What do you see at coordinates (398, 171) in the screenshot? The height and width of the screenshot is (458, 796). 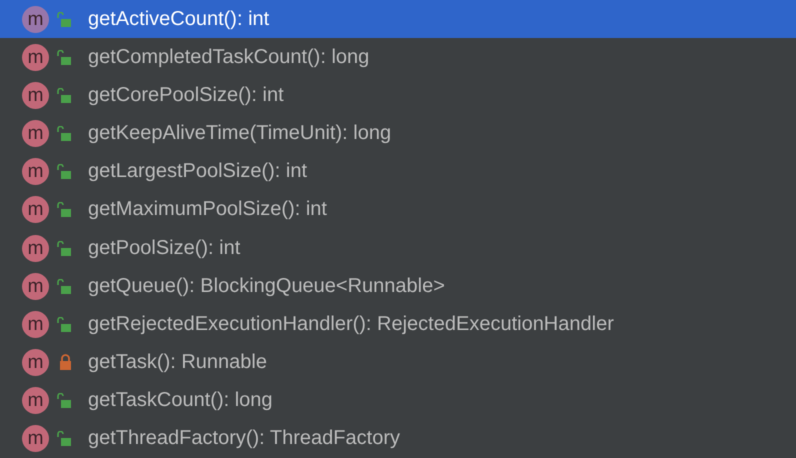 I see `member-row: m getLargestPoolSize(): int` at bounding box center [398, 171].